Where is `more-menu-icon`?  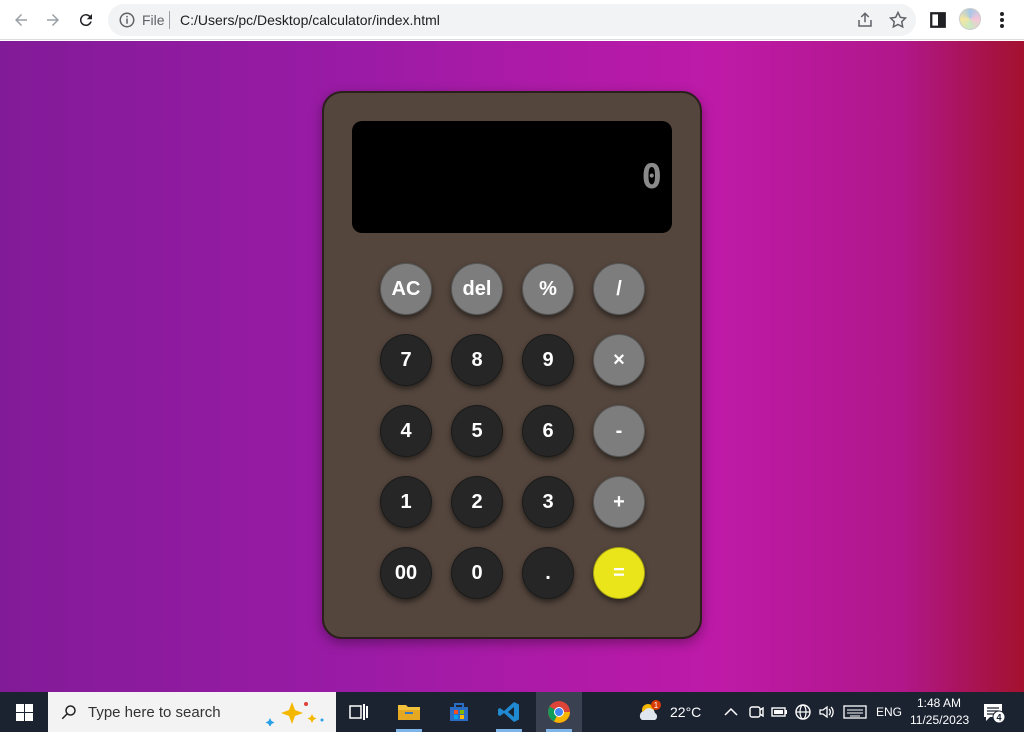
more-menu-icon is located at coordinates (1002, 20).